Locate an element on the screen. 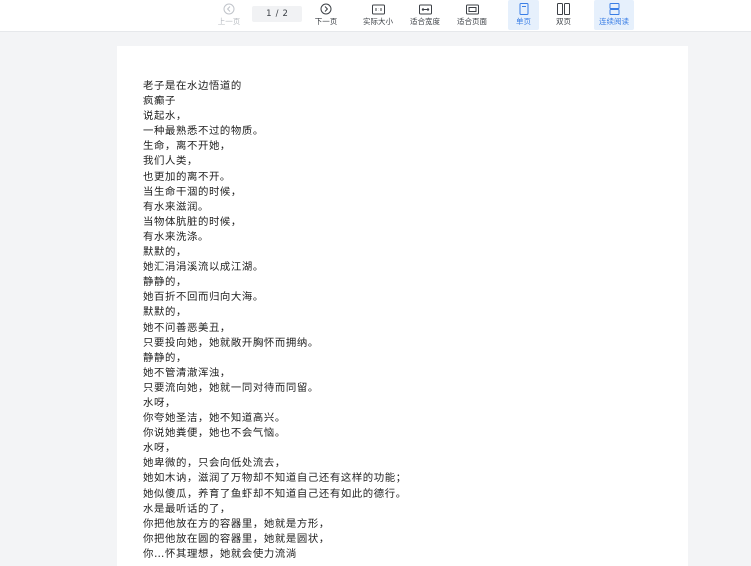 Image resolution: width=751 pixels, height=566 pixels. single-page-label: 单页 is located at coordinates (523, 21).